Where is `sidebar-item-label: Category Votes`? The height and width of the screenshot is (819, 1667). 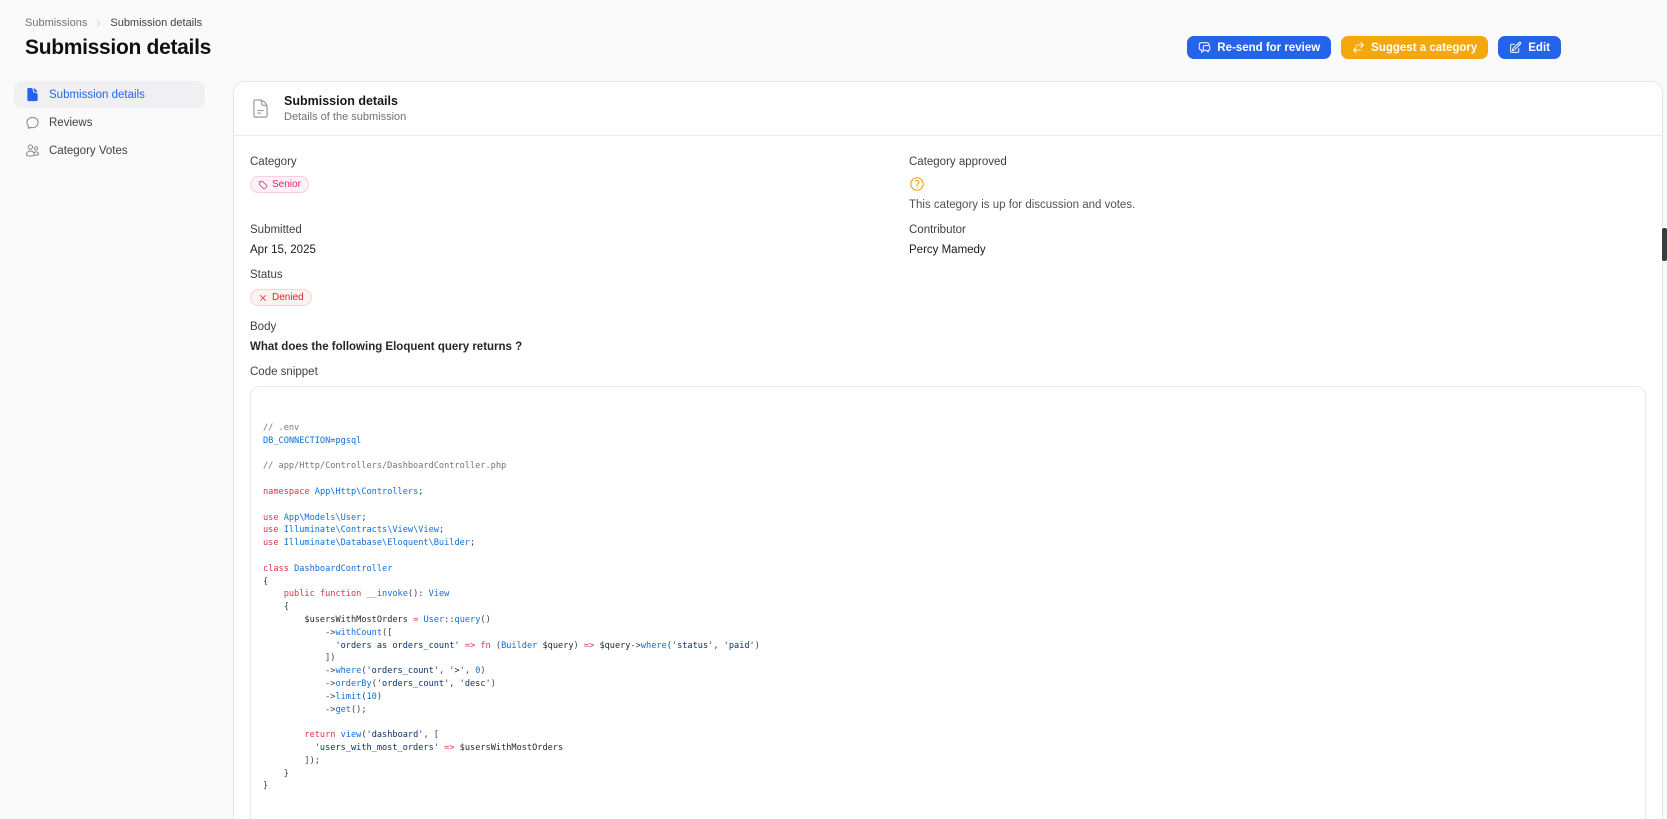
sidebar-item-label: Category Votes is located at coordinates (88, 150).